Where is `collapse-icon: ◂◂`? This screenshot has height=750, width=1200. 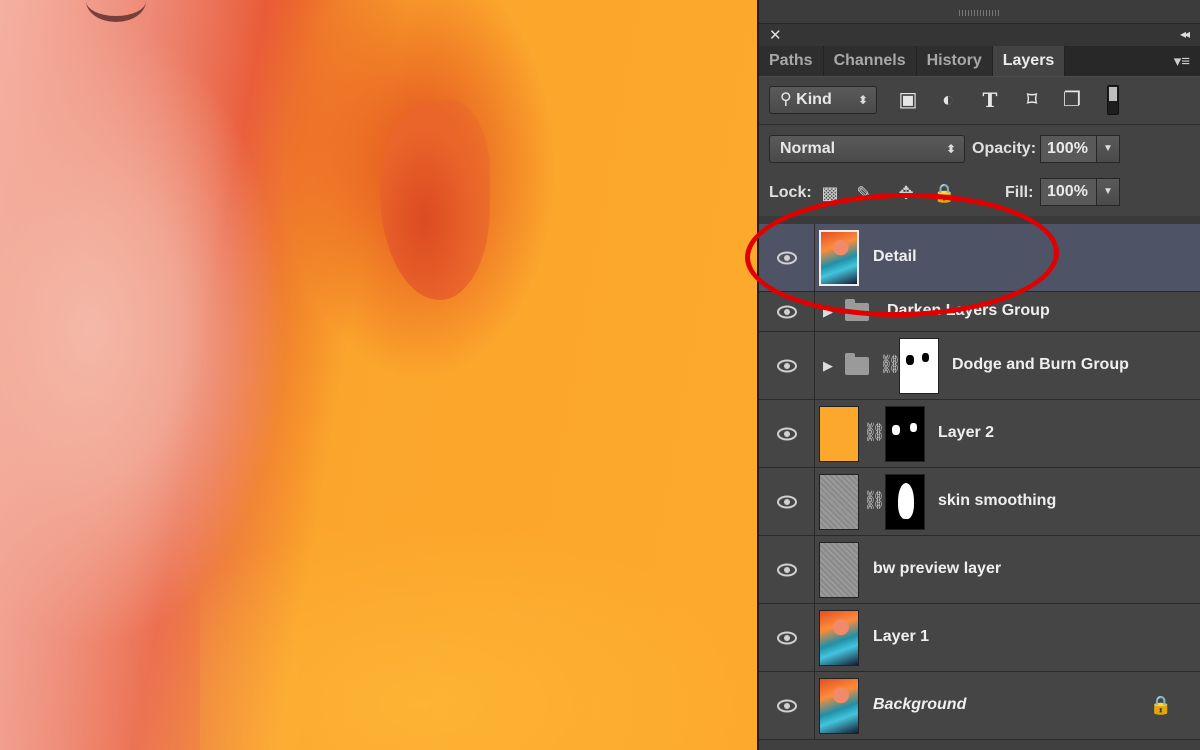
collapse-icon: ◂◂ is located at coordinates (1185, 34).